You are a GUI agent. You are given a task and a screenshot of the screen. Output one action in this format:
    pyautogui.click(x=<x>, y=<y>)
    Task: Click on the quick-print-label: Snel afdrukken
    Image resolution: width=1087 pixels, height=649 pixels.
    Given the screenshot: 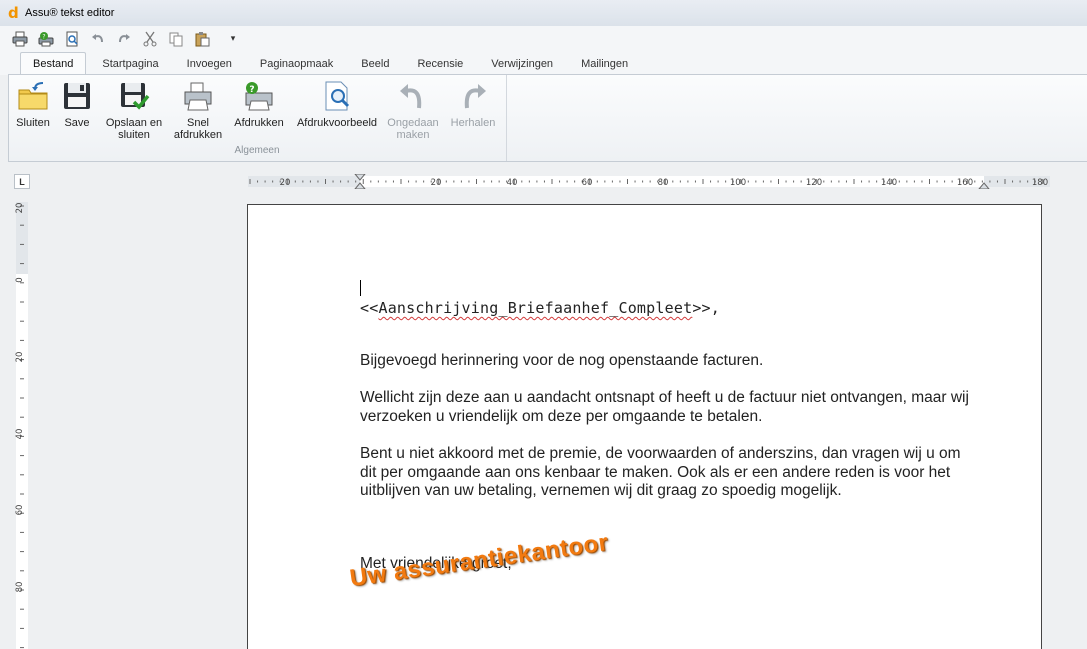 What is the action you would take?
    pyautogui.click(x=198, y=129)
    